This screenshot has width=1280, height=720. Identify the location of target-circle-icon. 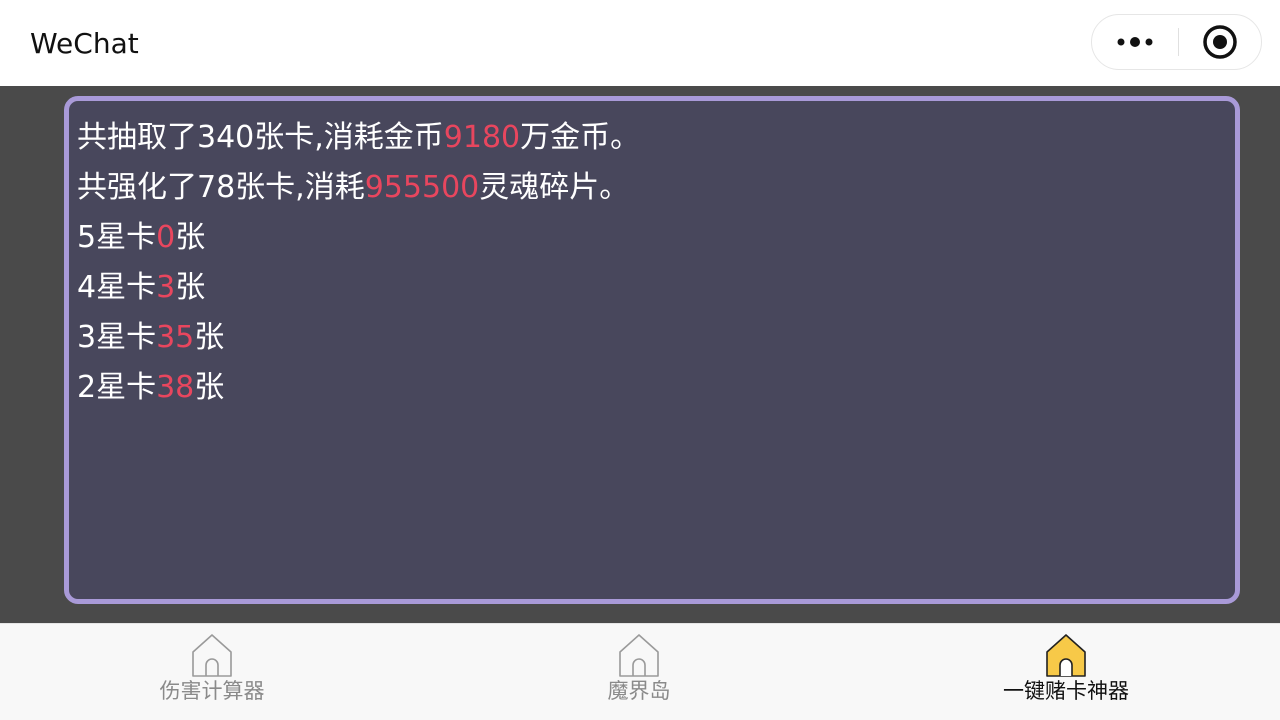
(1220, 42).